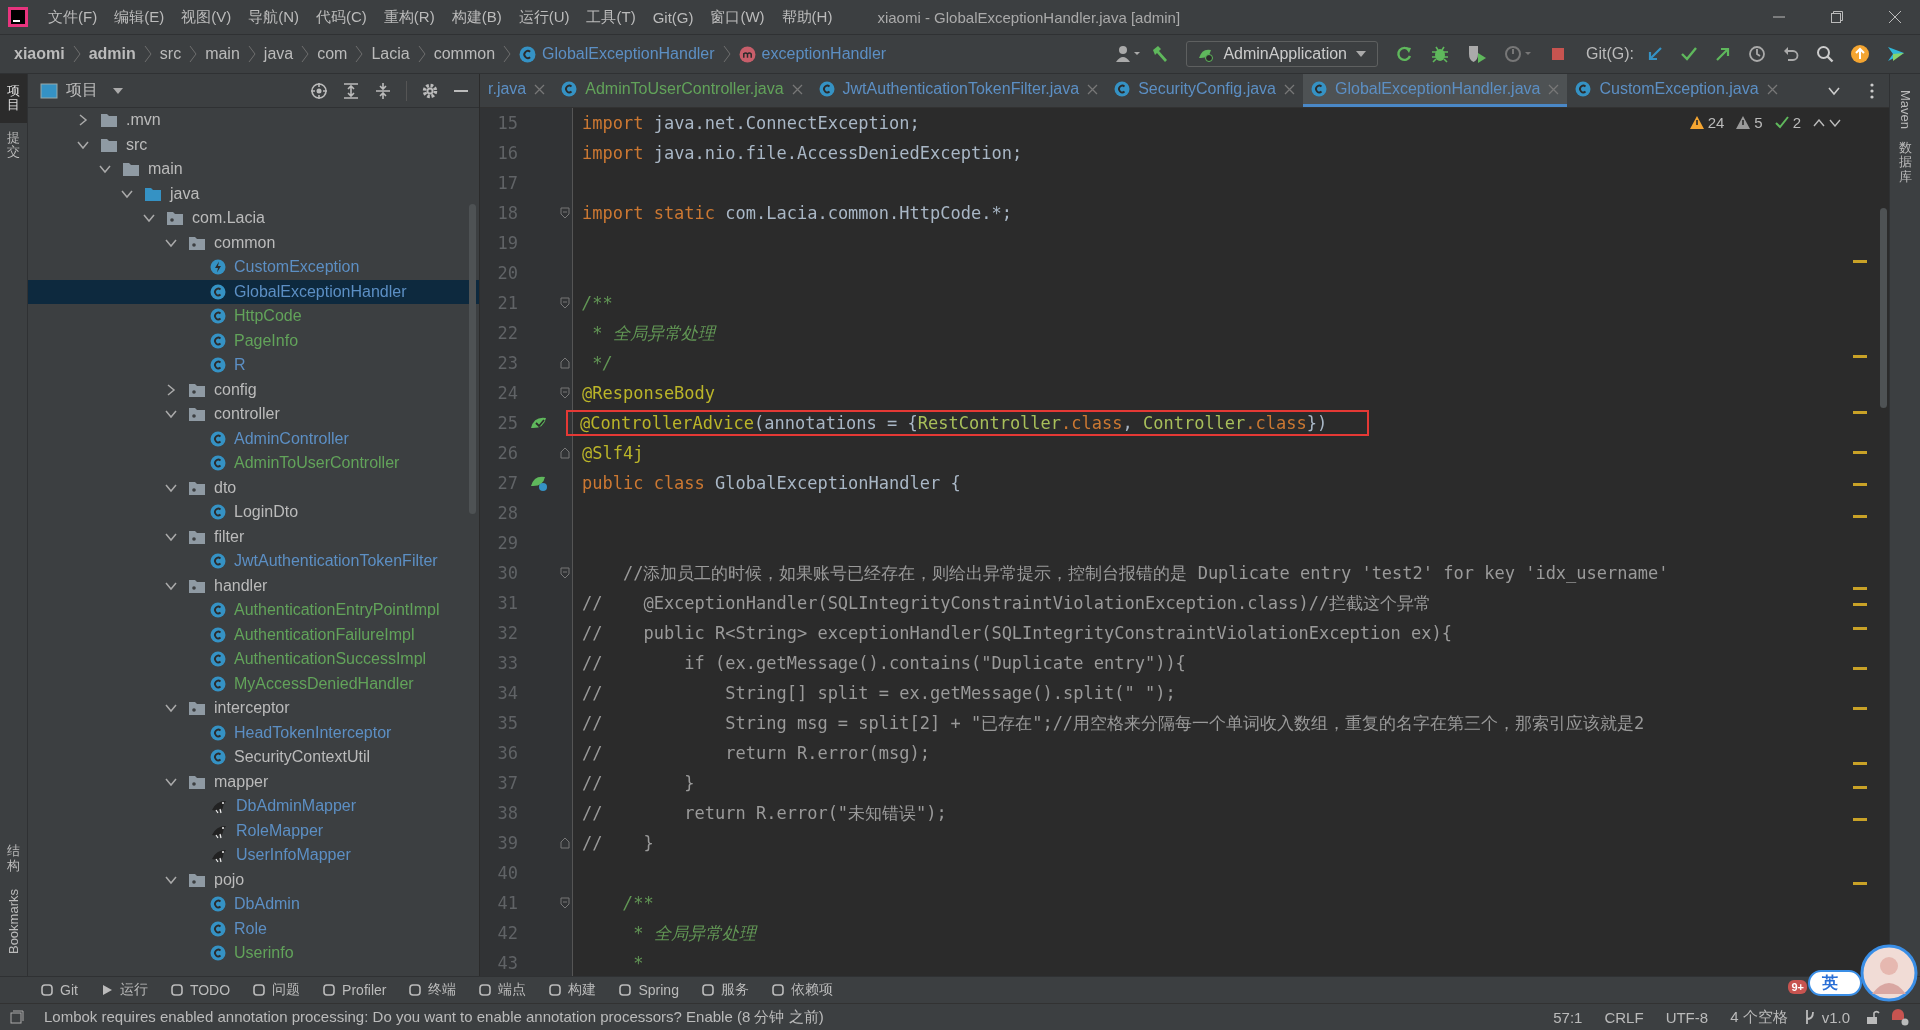 Image resolution: width=1920 pixels, height=1030 pixels. What do you see at coordinates (59, 990) in the screenshot?
I see `tool-window-button: Git` at bounding box center [59, 990].